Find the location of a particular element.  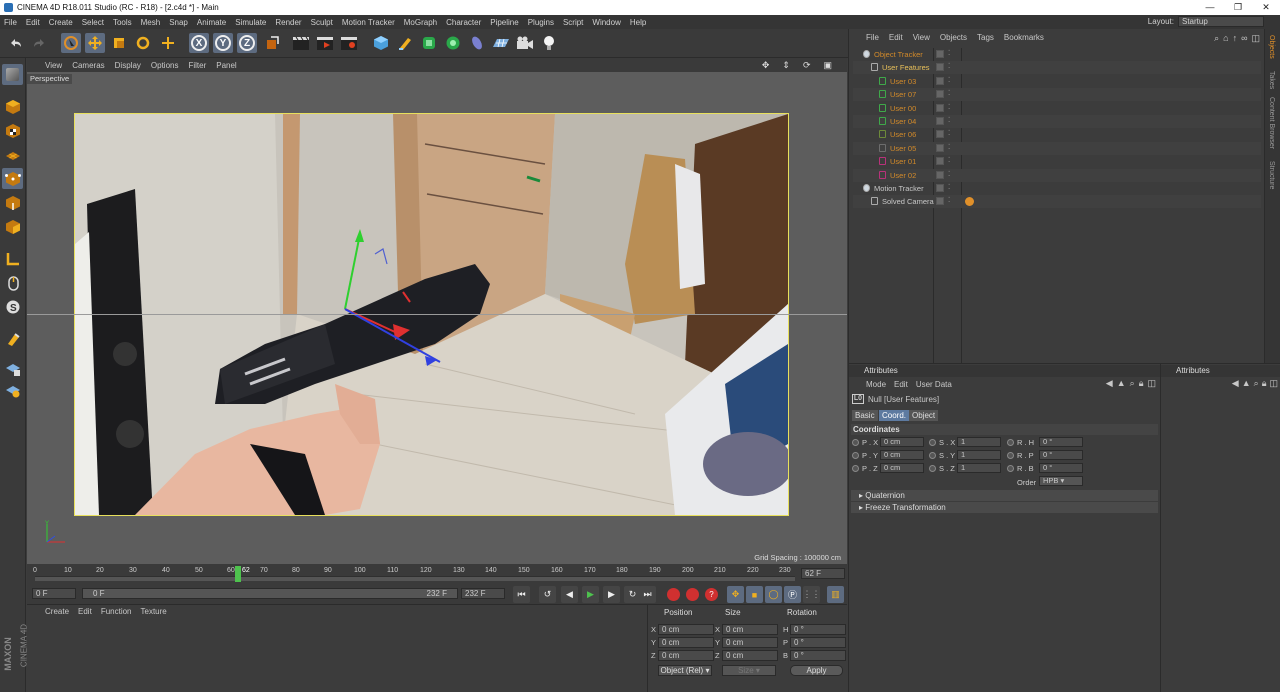

size-y-field: 0 cm is located at coordinates (750, 642).